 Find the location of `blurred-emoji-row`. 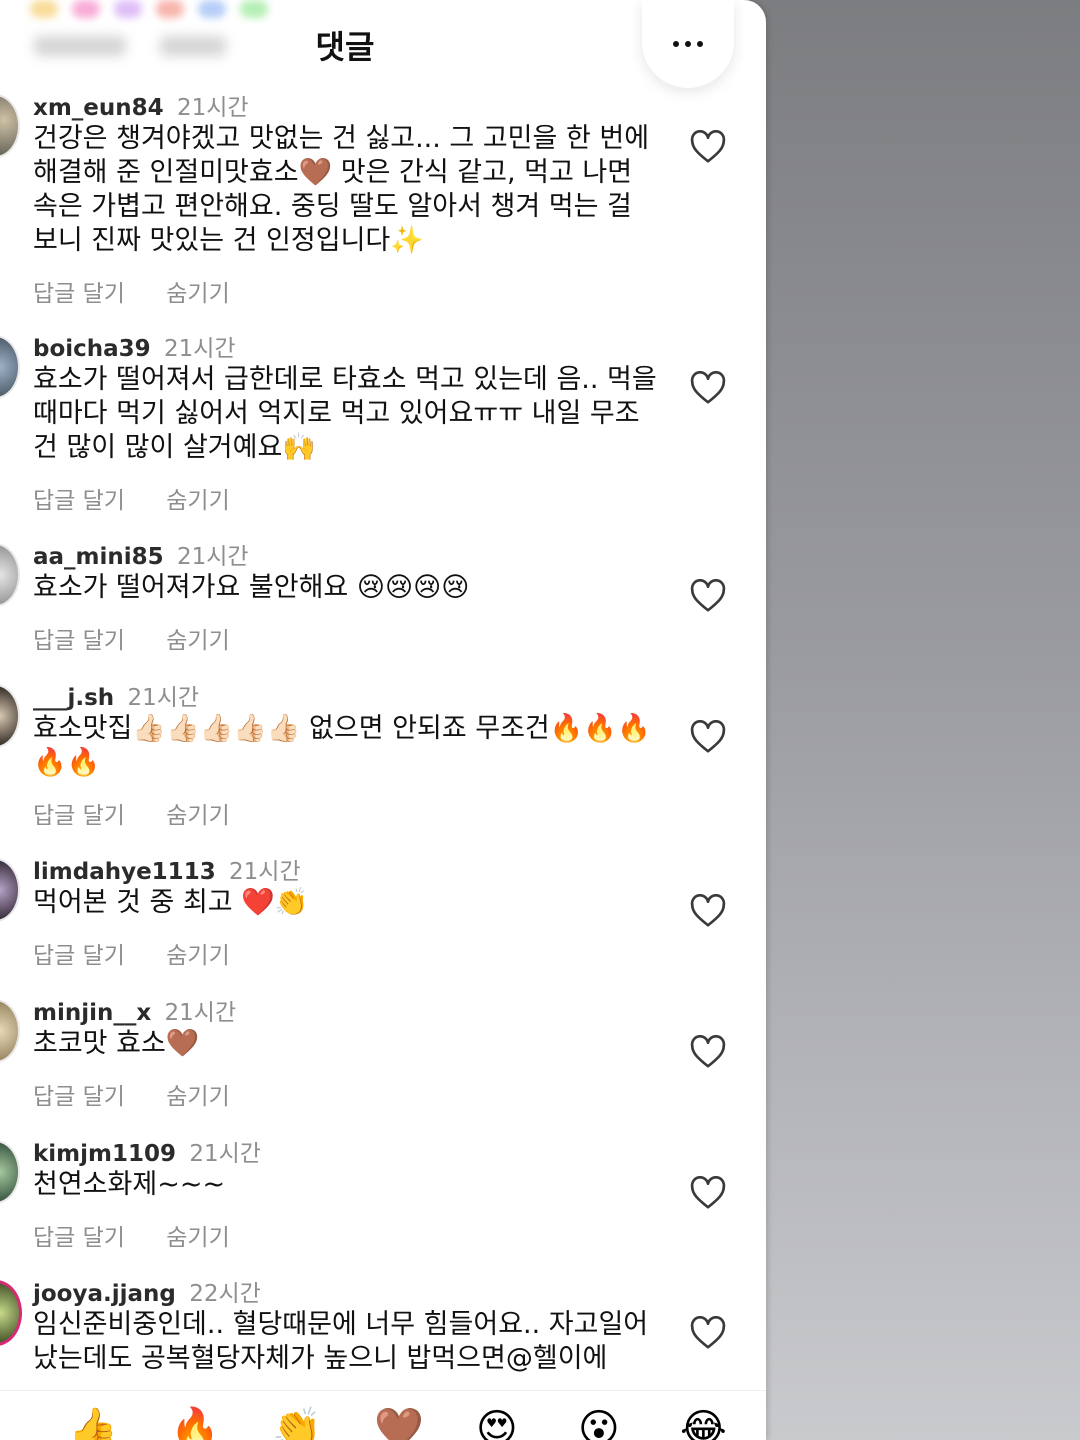

blurred-emoji-row is located at coordinates (149, 9).